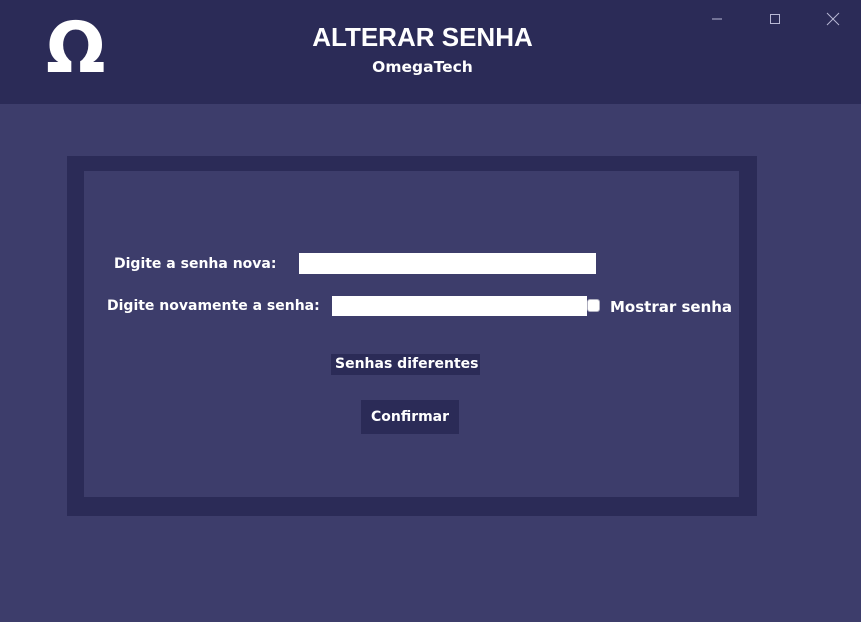 The height and width of the screenshot is (622, 861). What do you see at coordinates (593, 305) in the screenshot?
I see `show-password-checkbox` at bounding box center [593, 305].